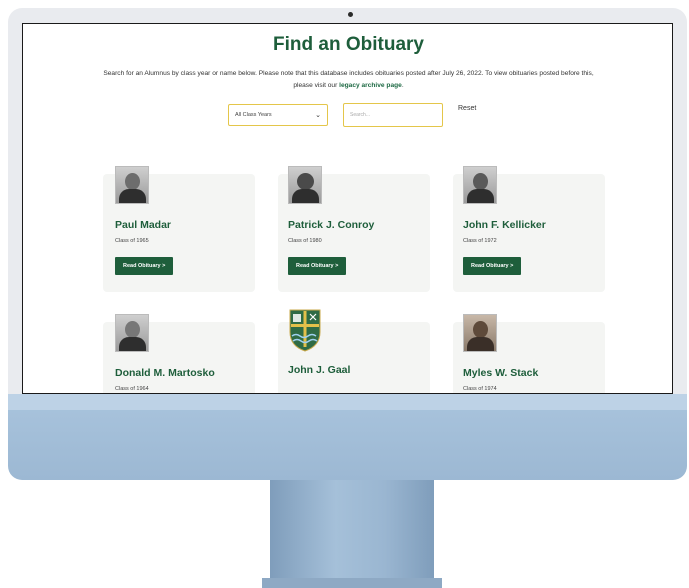 This screenshot has height=588, width=689. What do you see at coordinates (165, 373) in the screenshot?
I see `alumnus-name: Donald M. Martosko` at bounding box center [165, 373].